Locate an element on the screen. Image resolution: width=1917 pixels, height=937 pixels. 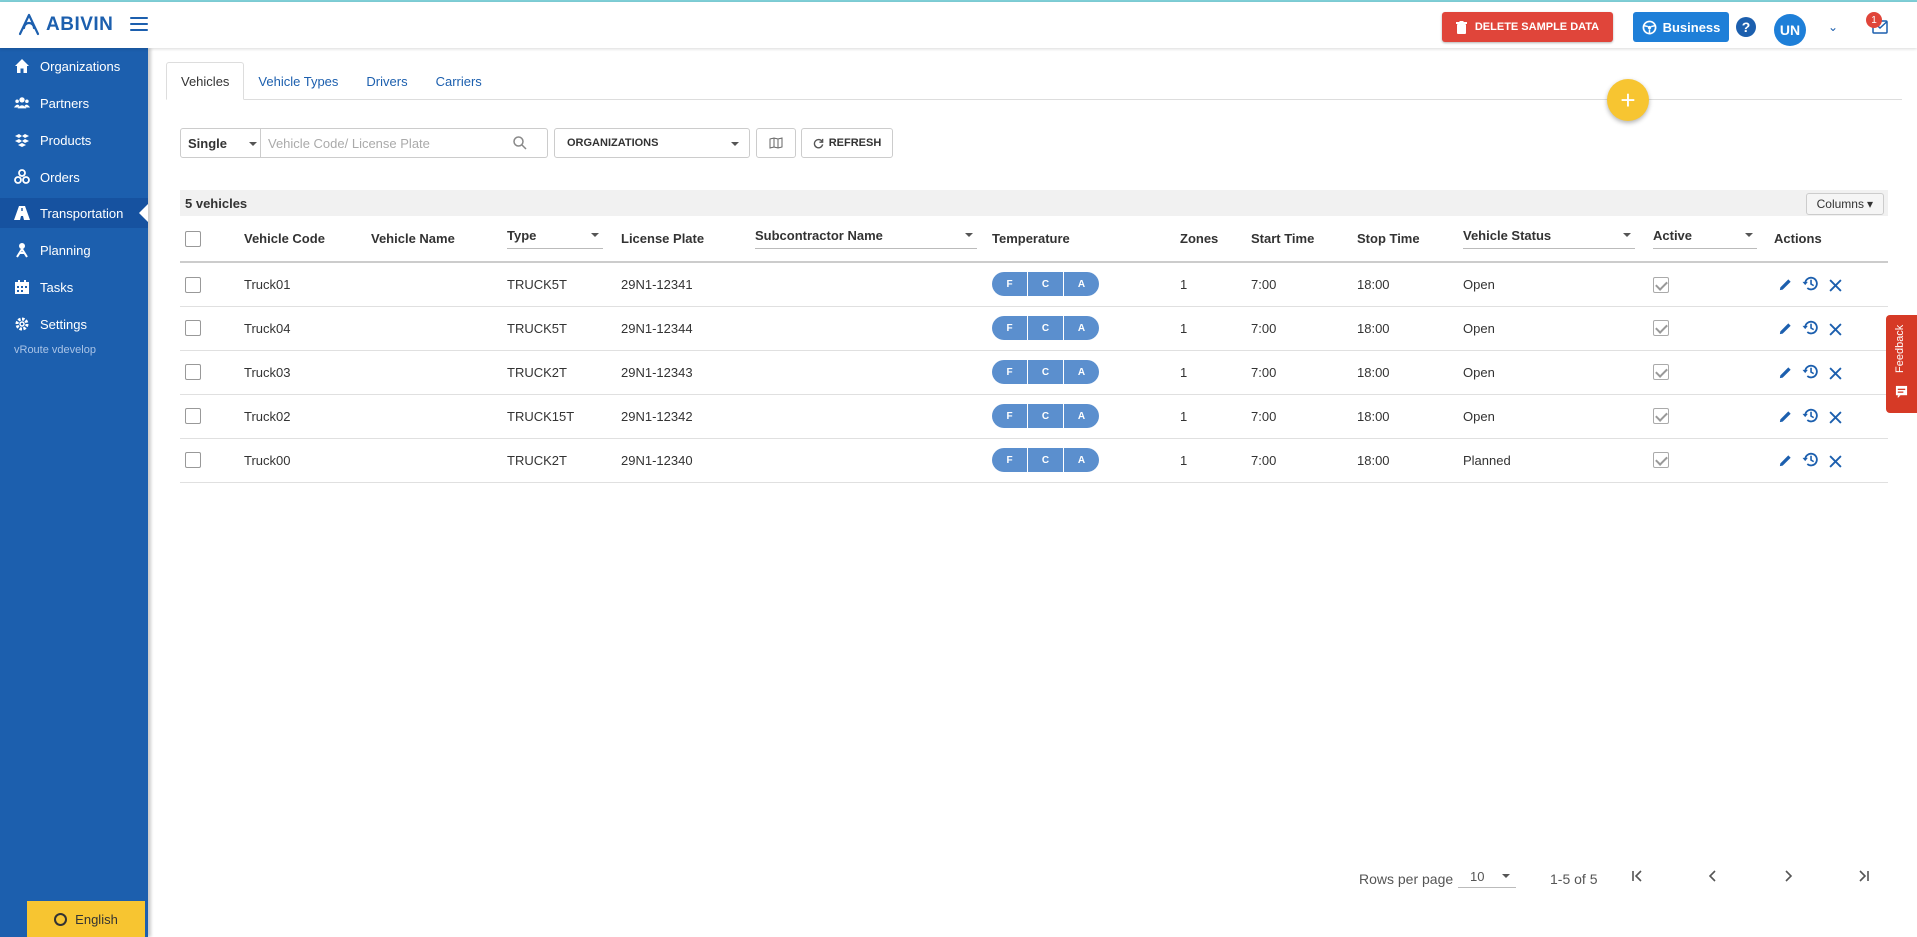
cell-subcontractor is located at coordinates (873, 284).